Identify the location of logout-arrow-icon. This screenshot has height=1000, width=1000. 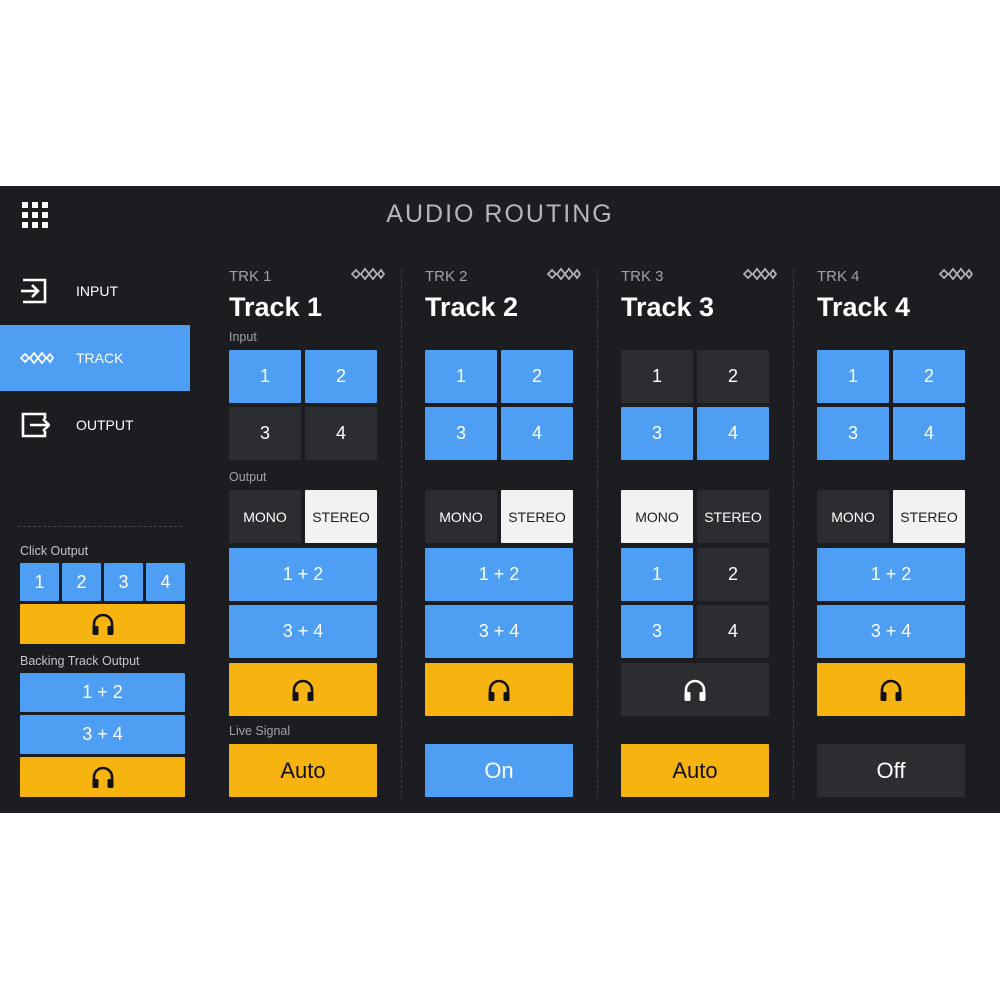
(35, 425).